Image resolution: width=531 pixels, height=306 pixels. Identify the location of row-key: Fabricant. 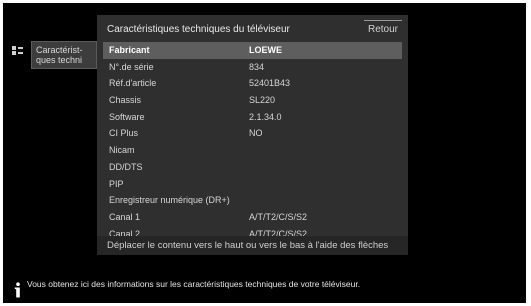
(129, 50).